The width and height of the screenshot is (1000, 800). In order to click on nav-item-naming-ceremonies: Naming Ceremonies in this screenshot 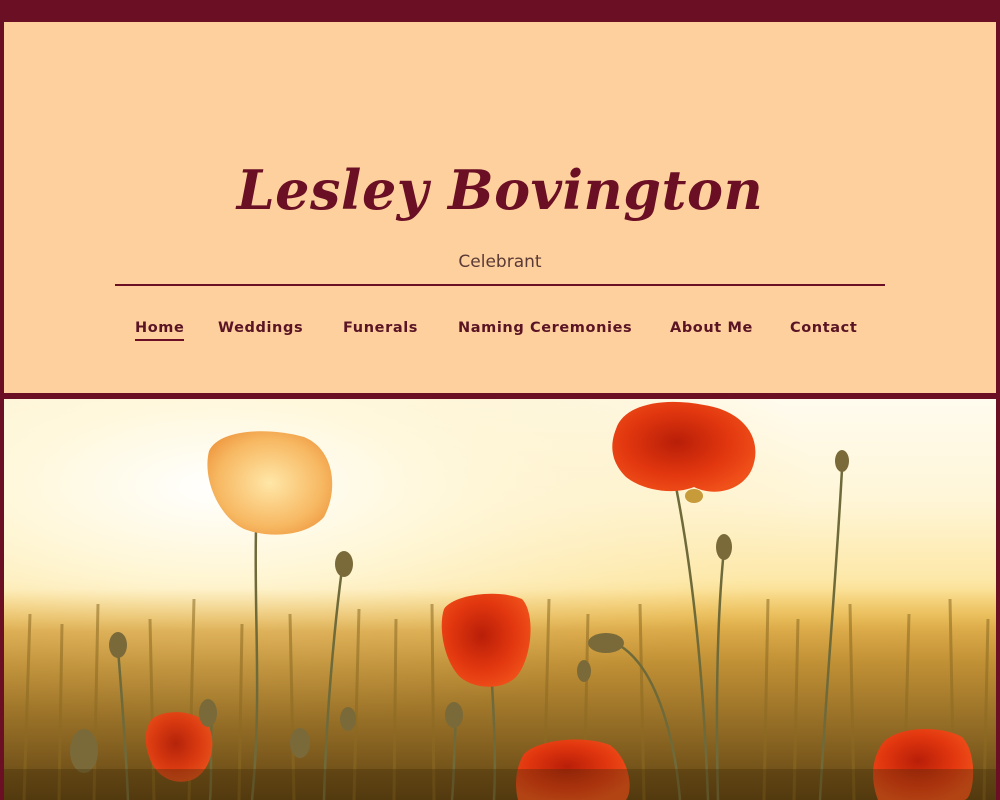, I will do `click(545, 328)`.